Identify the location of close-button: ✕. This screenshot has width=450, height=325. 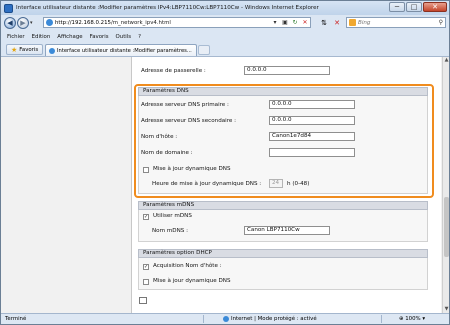
(435, 7).